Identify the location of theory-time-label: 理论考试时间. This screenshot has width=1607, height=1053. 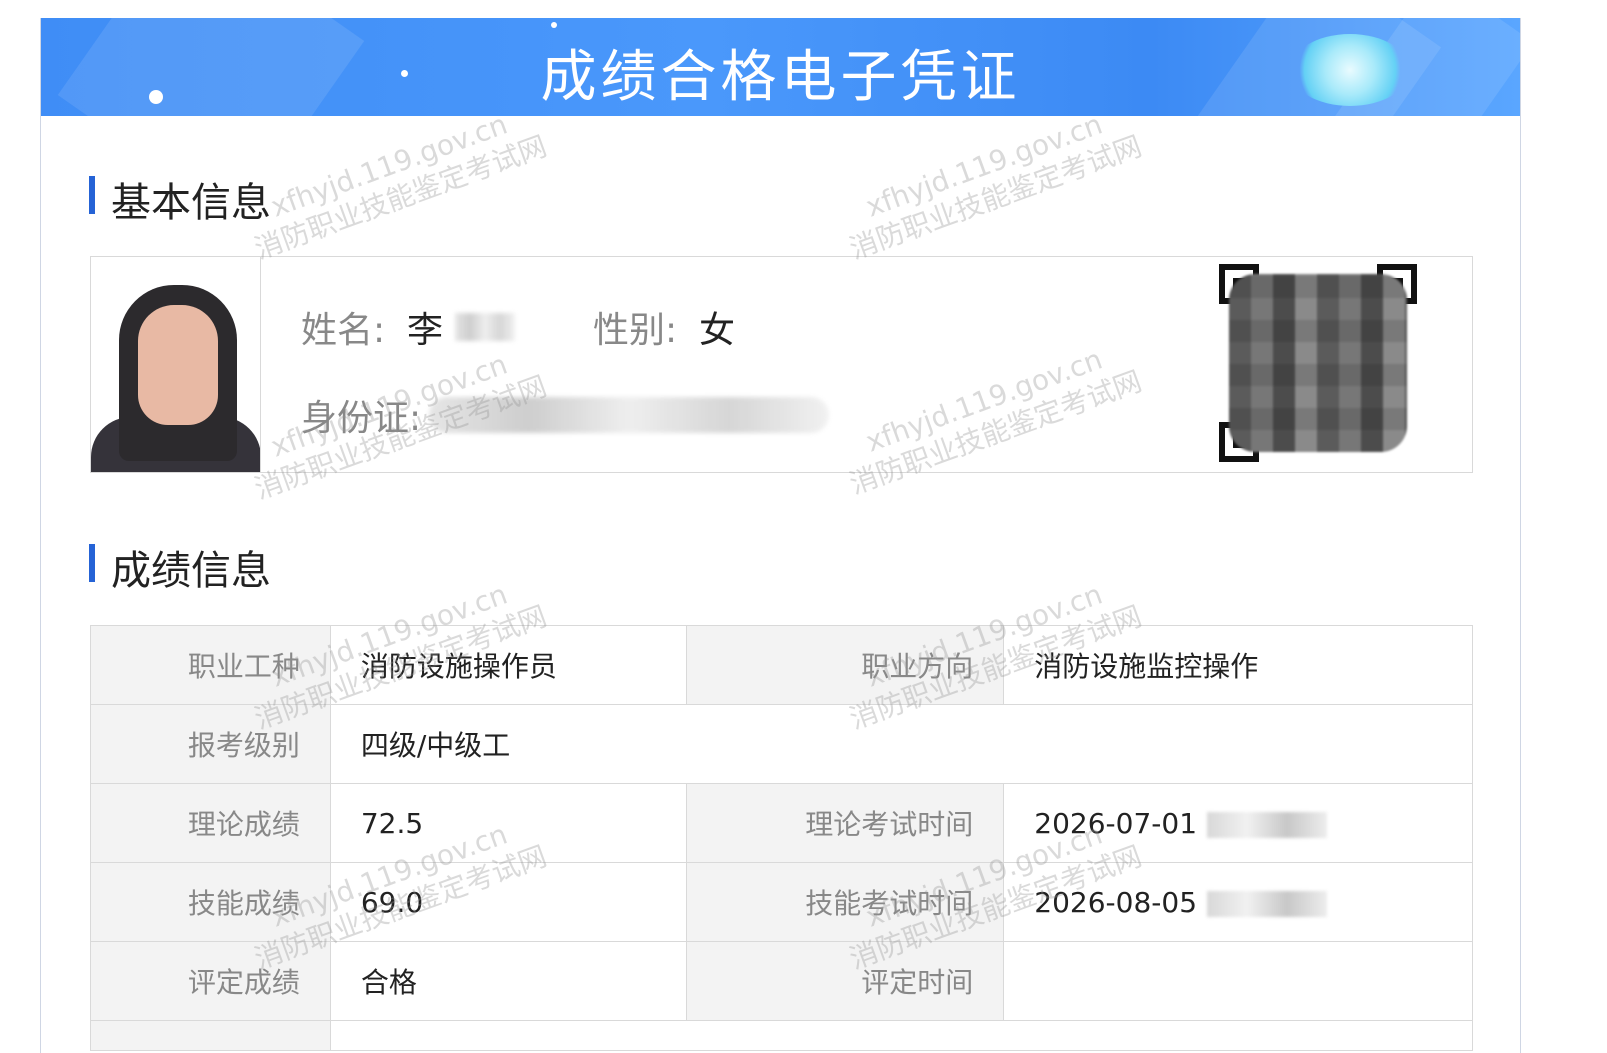
(845, 823).